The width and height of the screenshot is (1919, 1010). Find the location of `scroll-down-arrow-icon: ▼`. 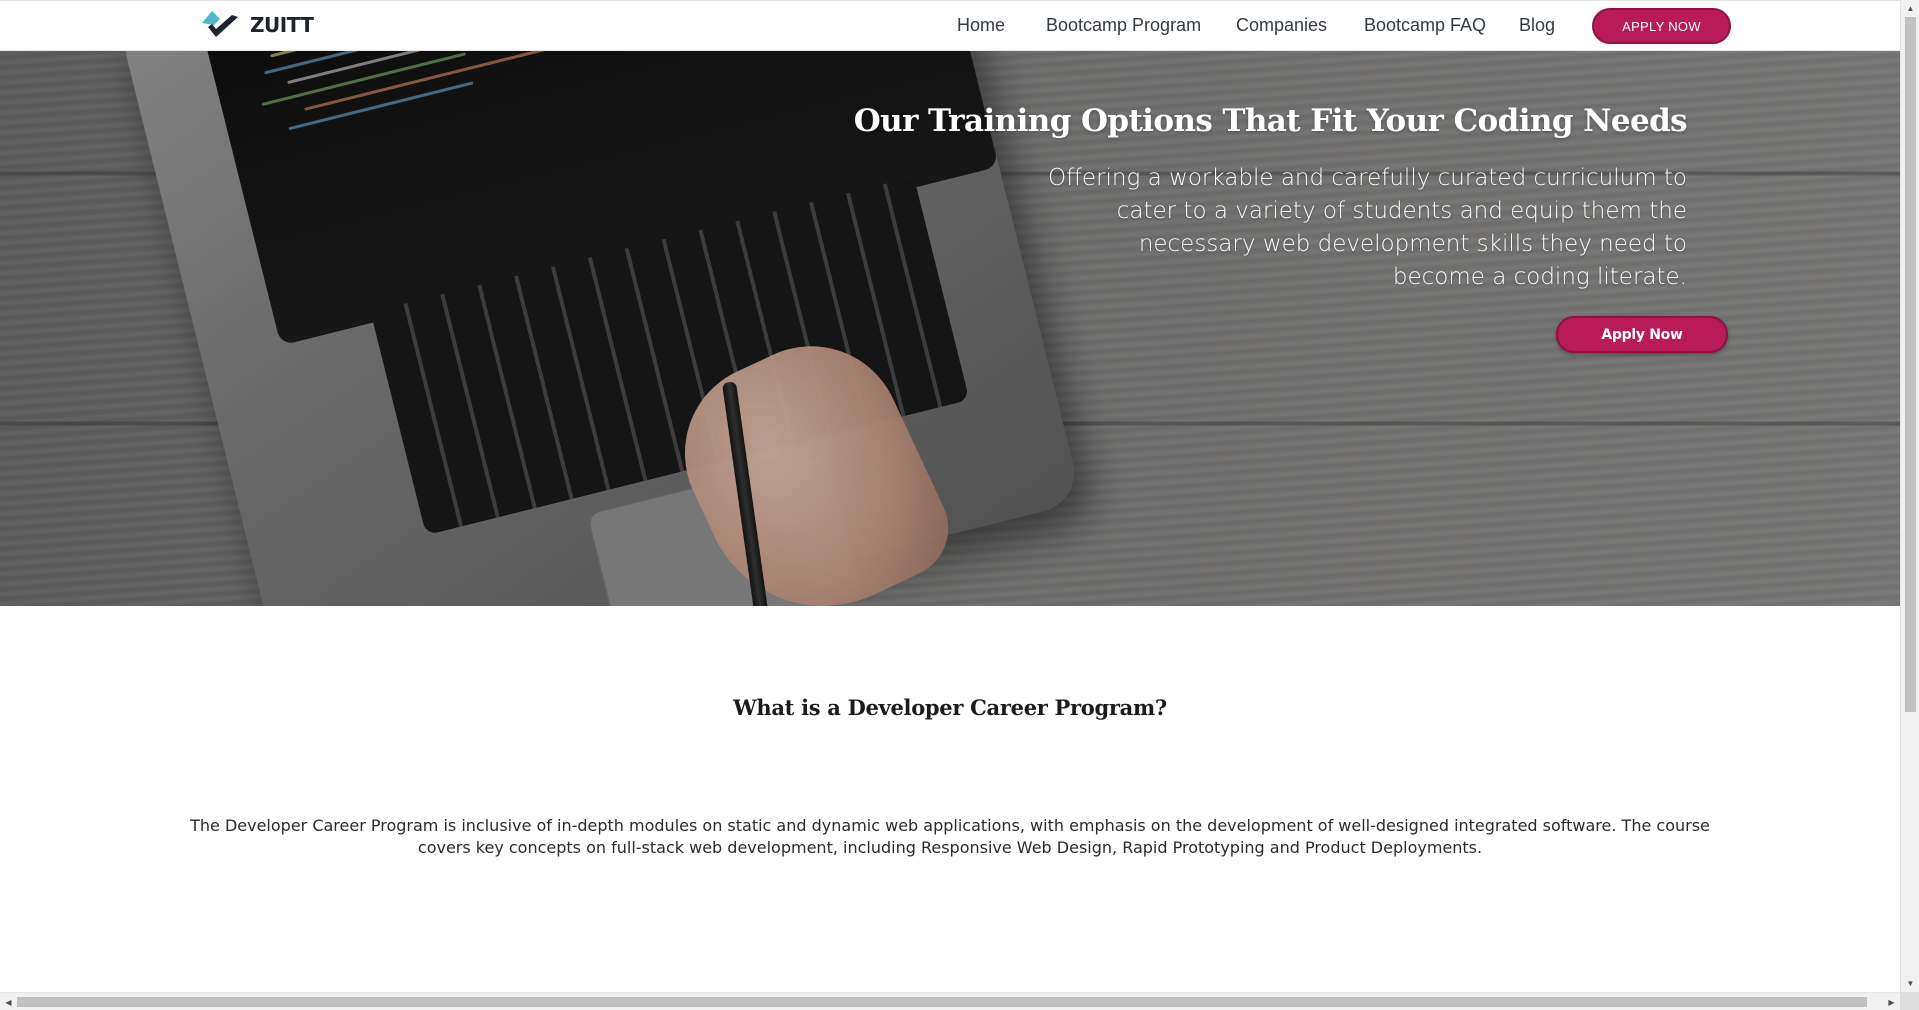

scroll-down-arrow-icon: ▼ is located at coordinates (1910, 983).